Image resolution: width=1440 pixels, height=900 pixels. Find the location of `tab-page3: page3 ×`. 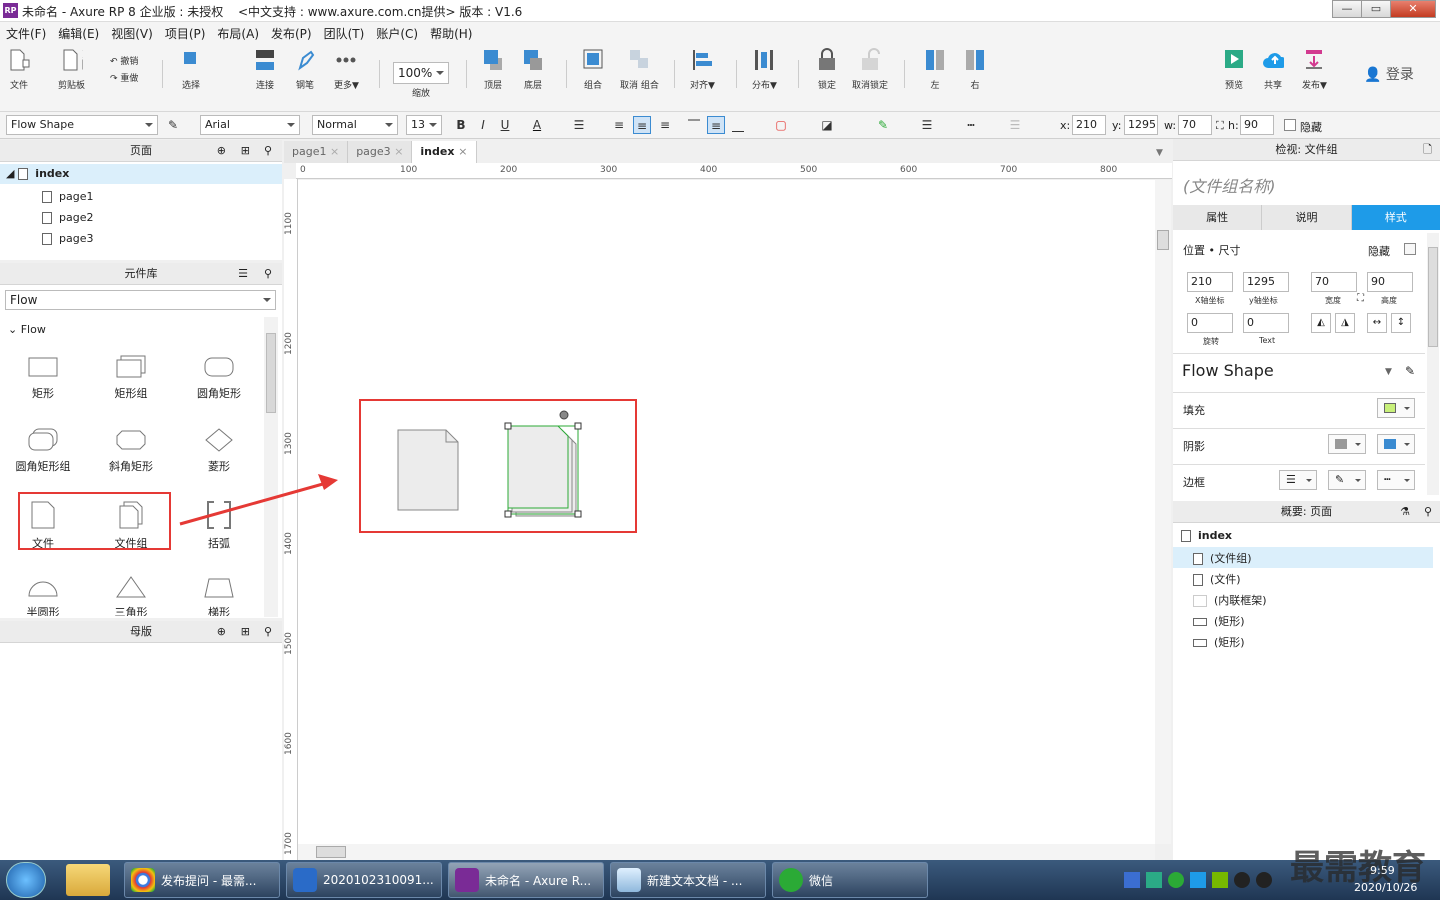

tab-page3: page3 × is located at coordinates (380, 152).